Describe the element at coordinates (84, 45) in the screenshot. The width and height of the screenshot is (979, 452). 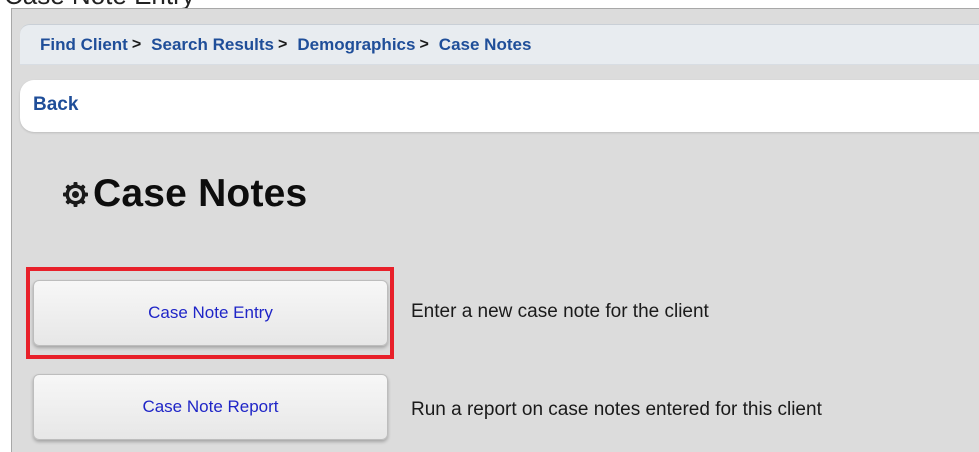
I see `breadcrumb-find-client: Find Client` at that location.